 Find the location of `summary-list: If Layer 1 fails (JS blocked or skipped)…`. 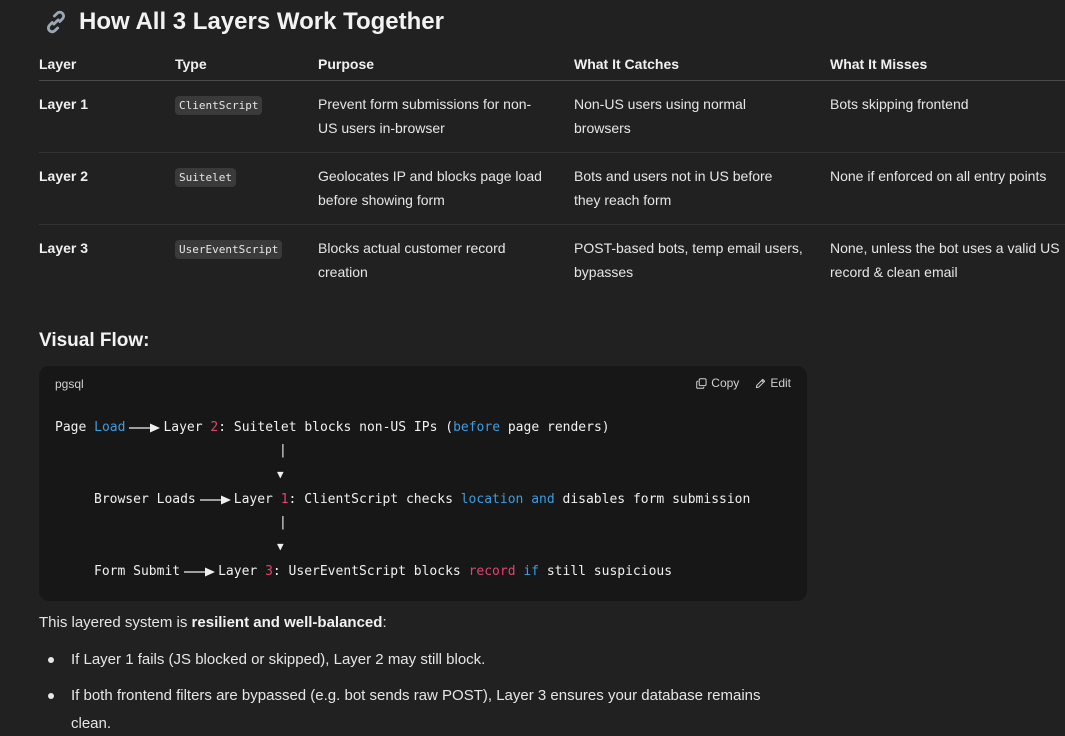

summary-list: If Layer 1 fails (JS blocked or skipped)… is located at coordinates (419, 691).